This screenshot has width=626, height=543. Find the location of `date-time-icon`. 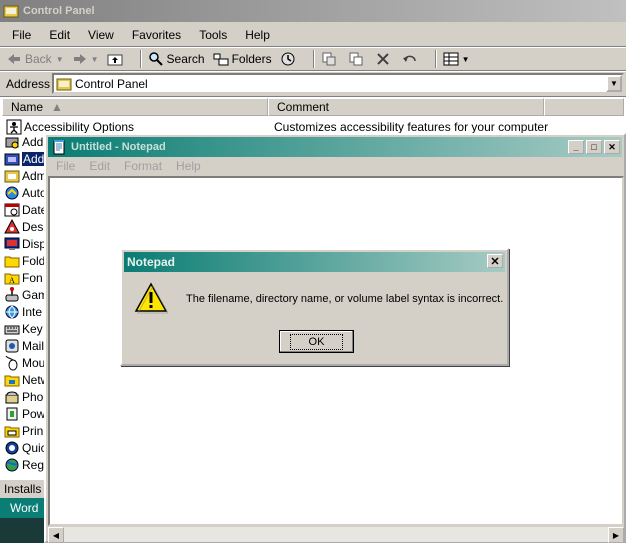

date-time-icon is located at coordinates (12, 210).